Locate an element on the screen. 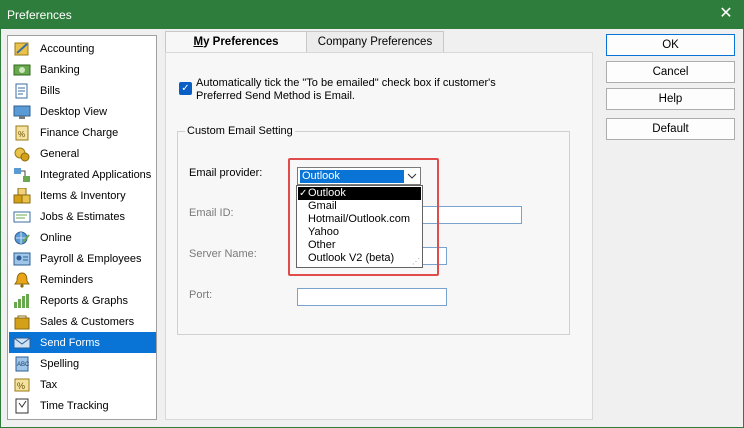  auto-tick-checkbox: ✓ is located at coordinates (185, 88).